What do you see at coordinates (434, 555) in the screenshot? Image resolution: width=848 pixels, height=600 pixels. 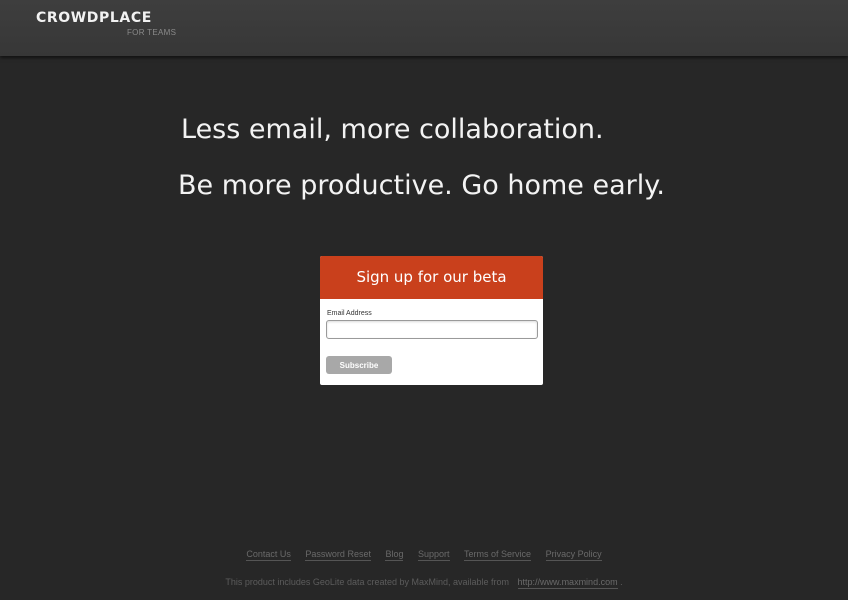 I see `footer-link-support: Support` at bounding box center [434, 555].